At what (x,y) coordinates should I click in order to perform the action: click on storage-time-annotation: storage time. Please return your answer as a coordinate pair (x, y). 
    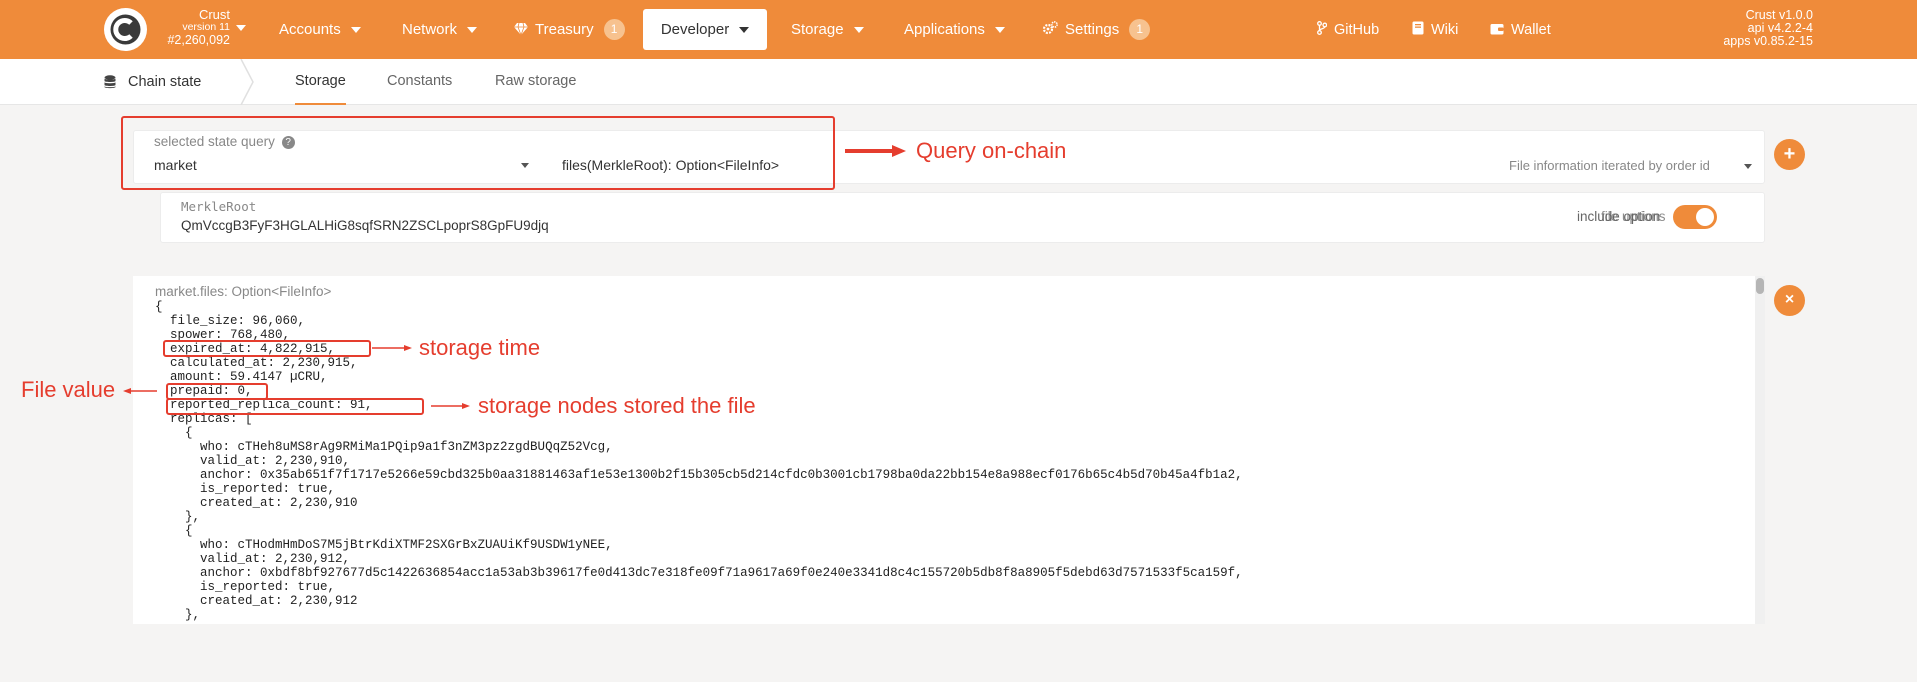
    Looking at the image, I should click on (480, 347).